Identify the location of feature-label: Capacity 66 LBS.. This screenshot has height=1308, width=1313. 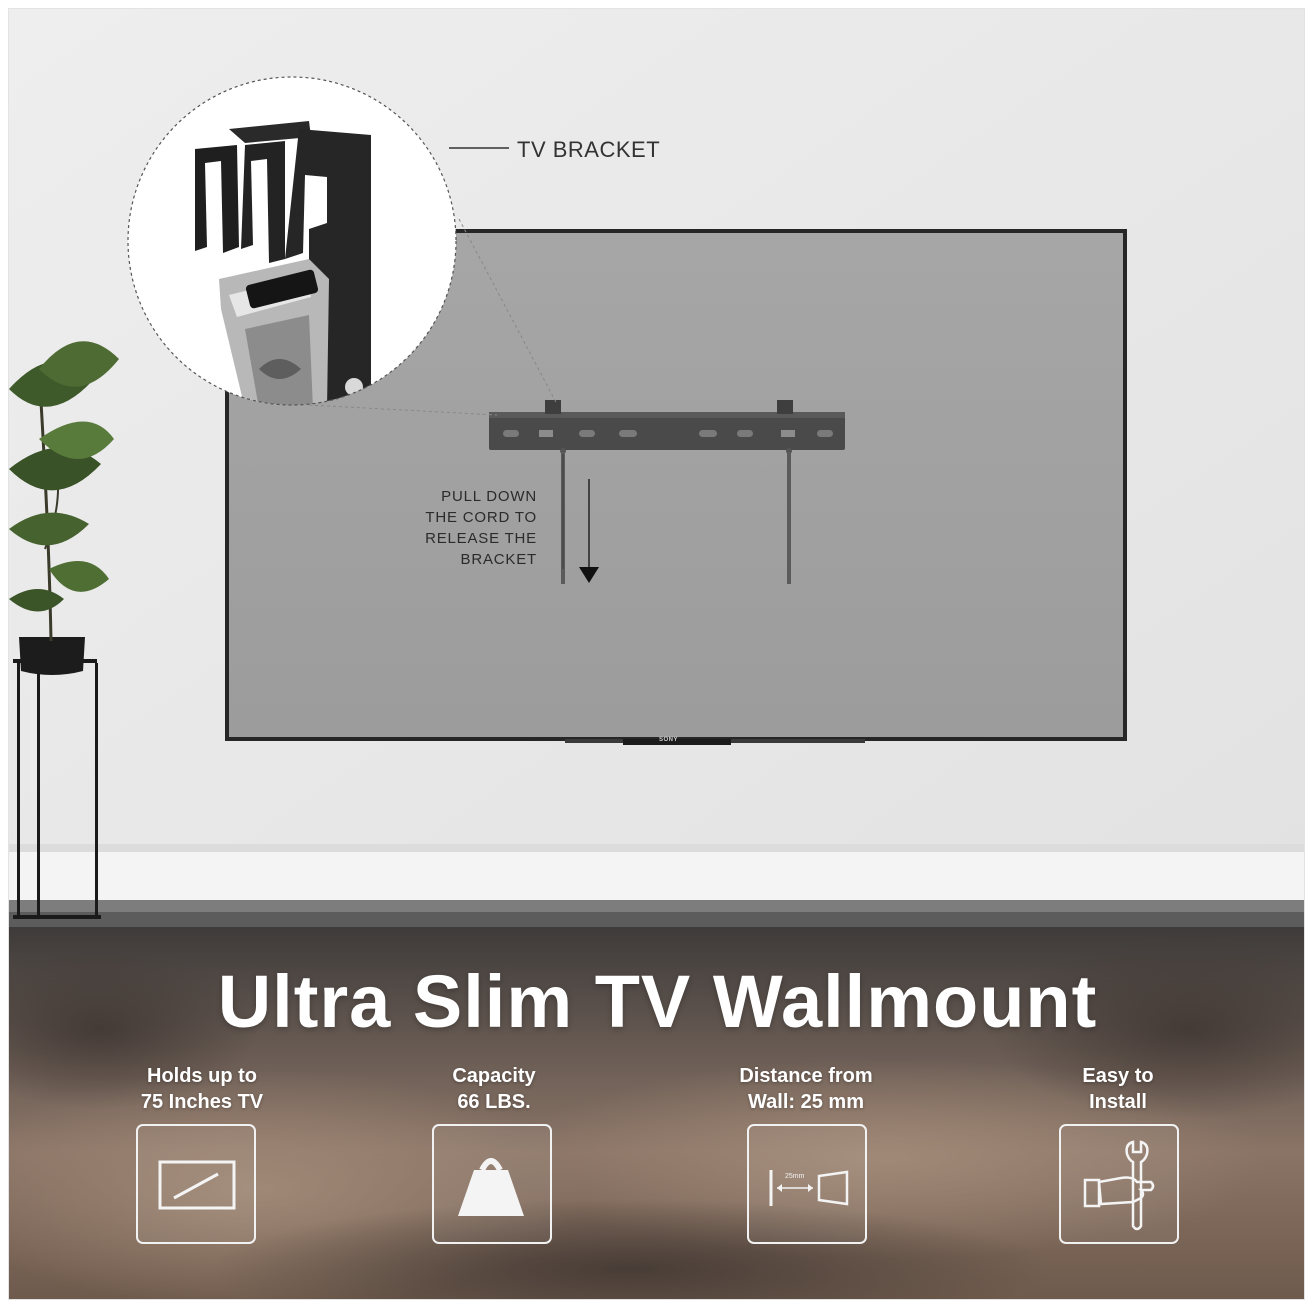
(494, 1089).